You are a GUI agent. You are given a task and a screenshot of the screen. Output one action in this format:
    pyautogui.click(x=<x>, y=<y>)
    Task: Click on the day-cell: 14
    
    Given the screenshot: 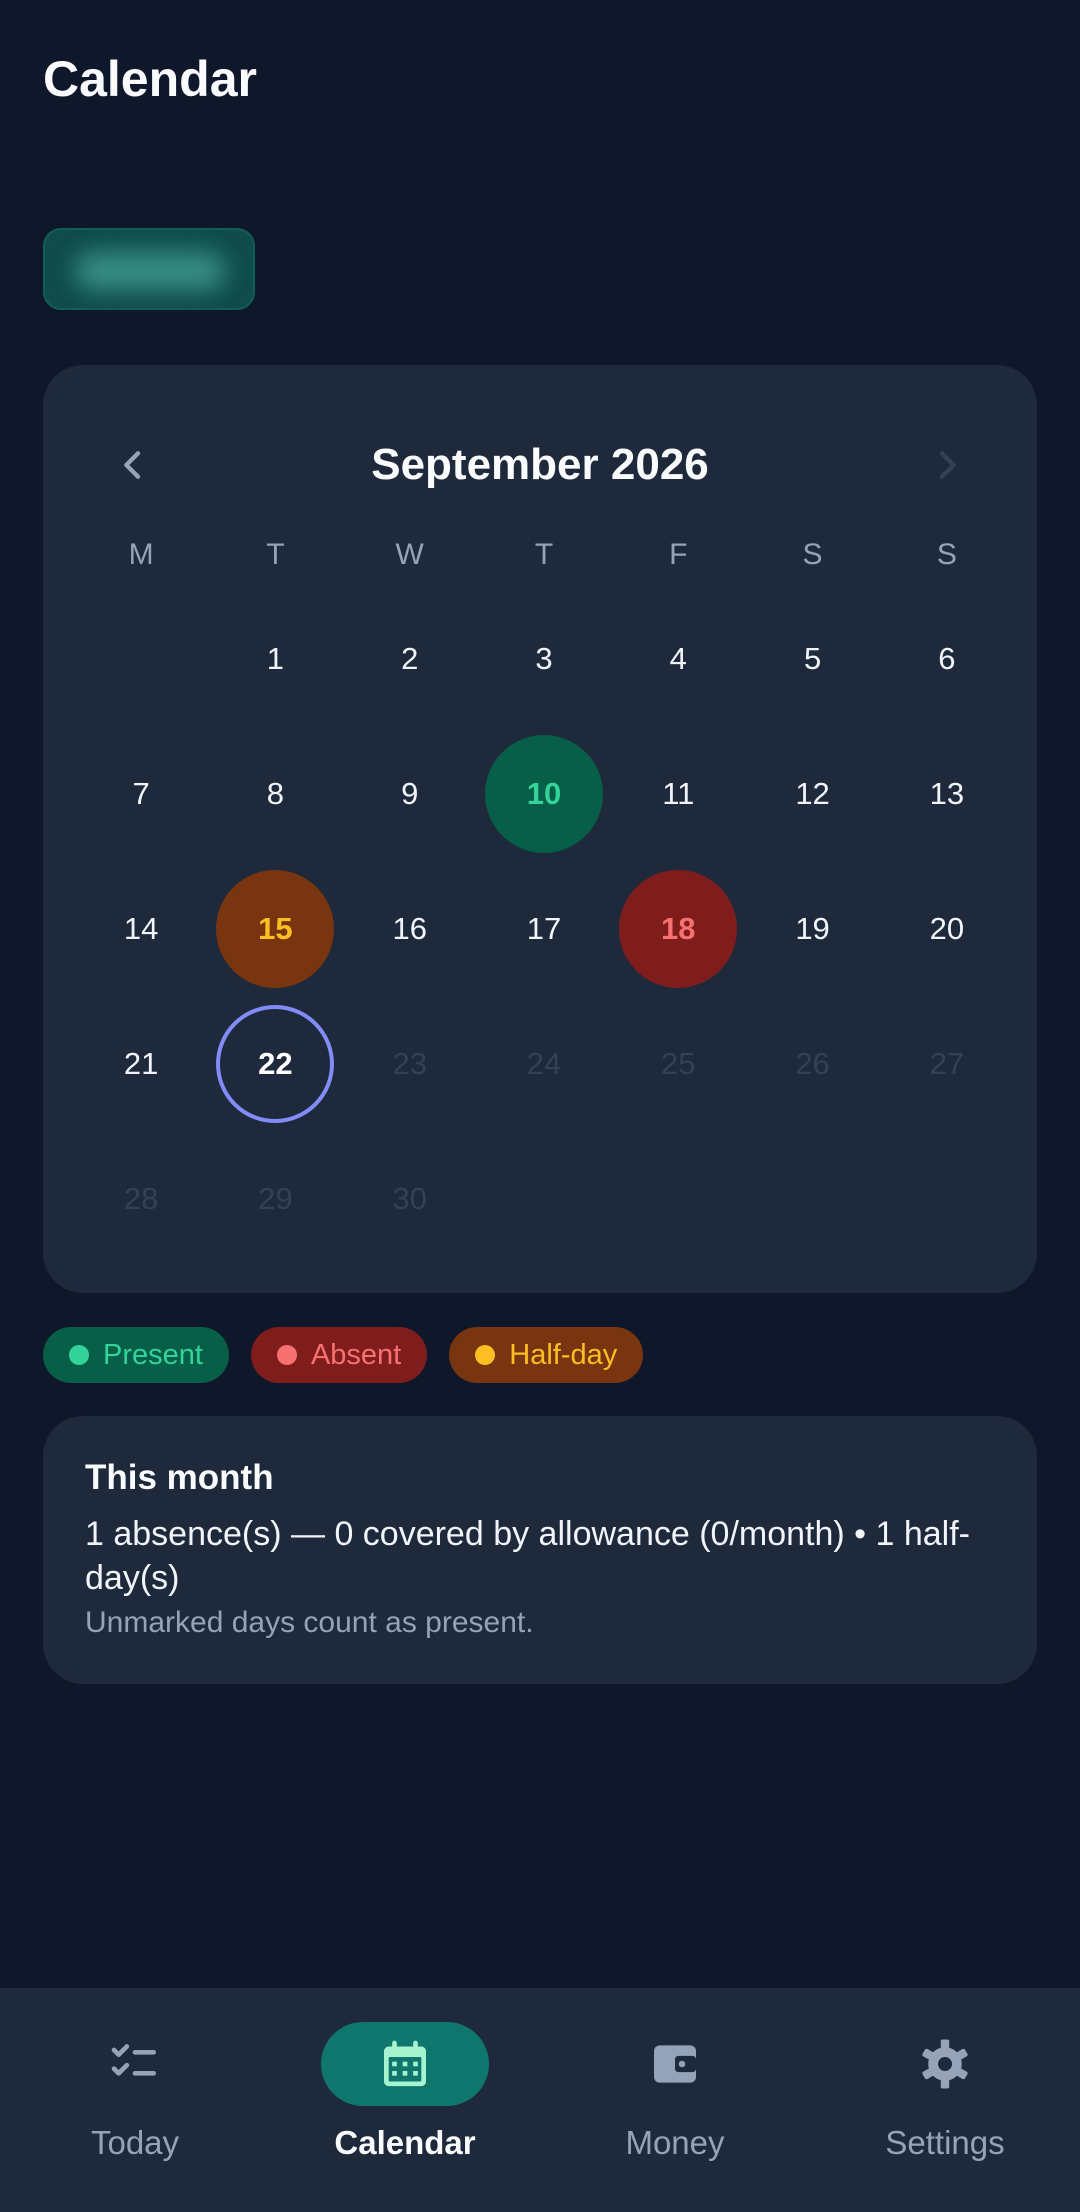 What is the action you would take?
    pyautogui.click(x=141, y=928)
    